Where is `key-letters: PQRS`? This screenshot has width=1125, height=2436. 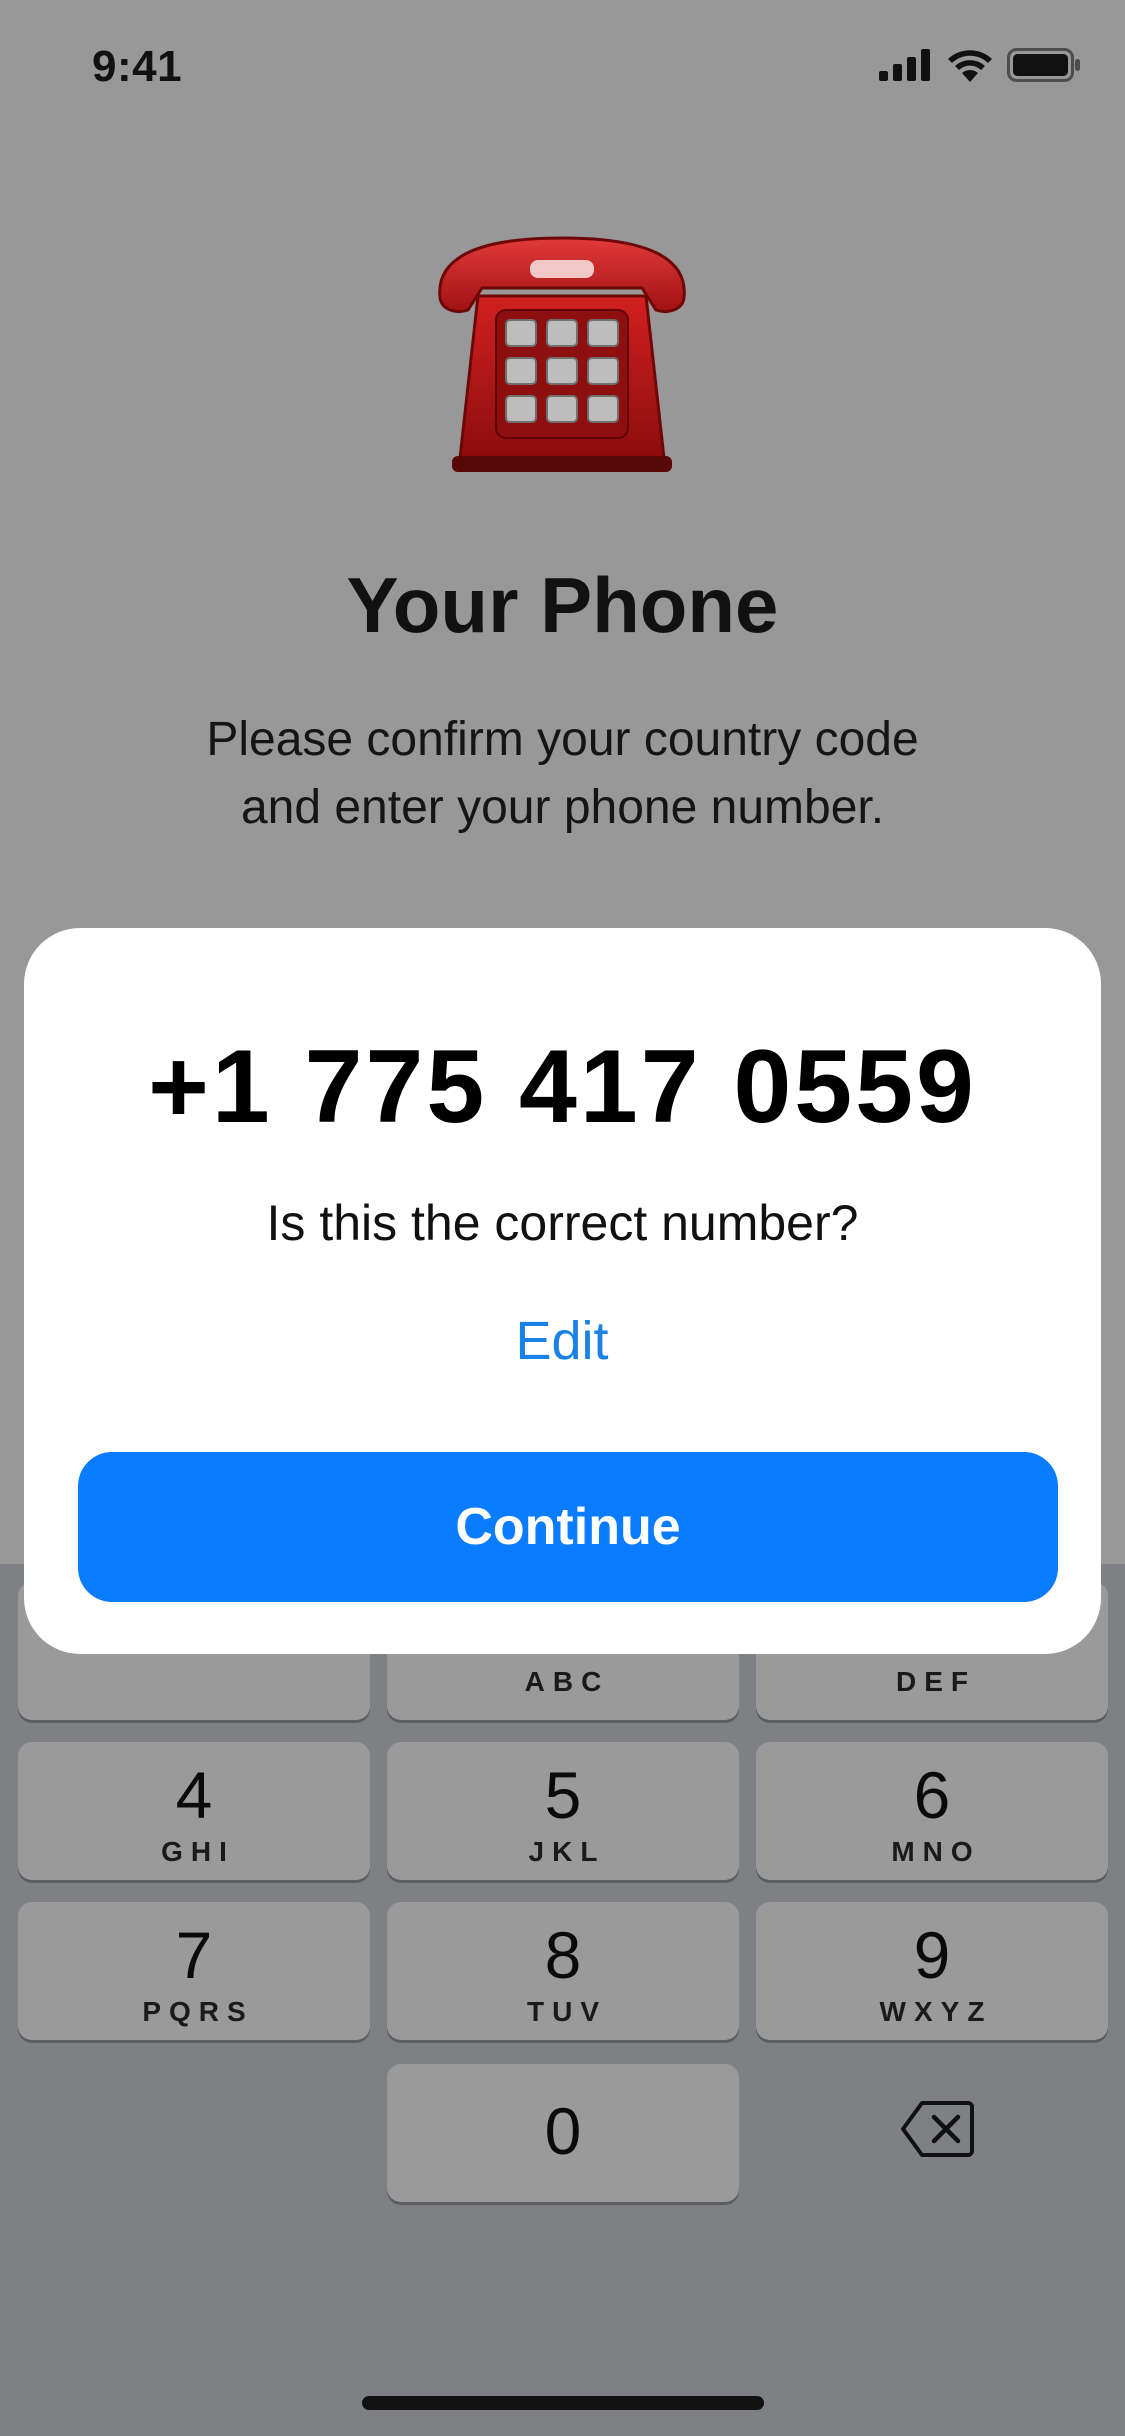
key-letters: PQRS is located at coordinates (198, 2011).